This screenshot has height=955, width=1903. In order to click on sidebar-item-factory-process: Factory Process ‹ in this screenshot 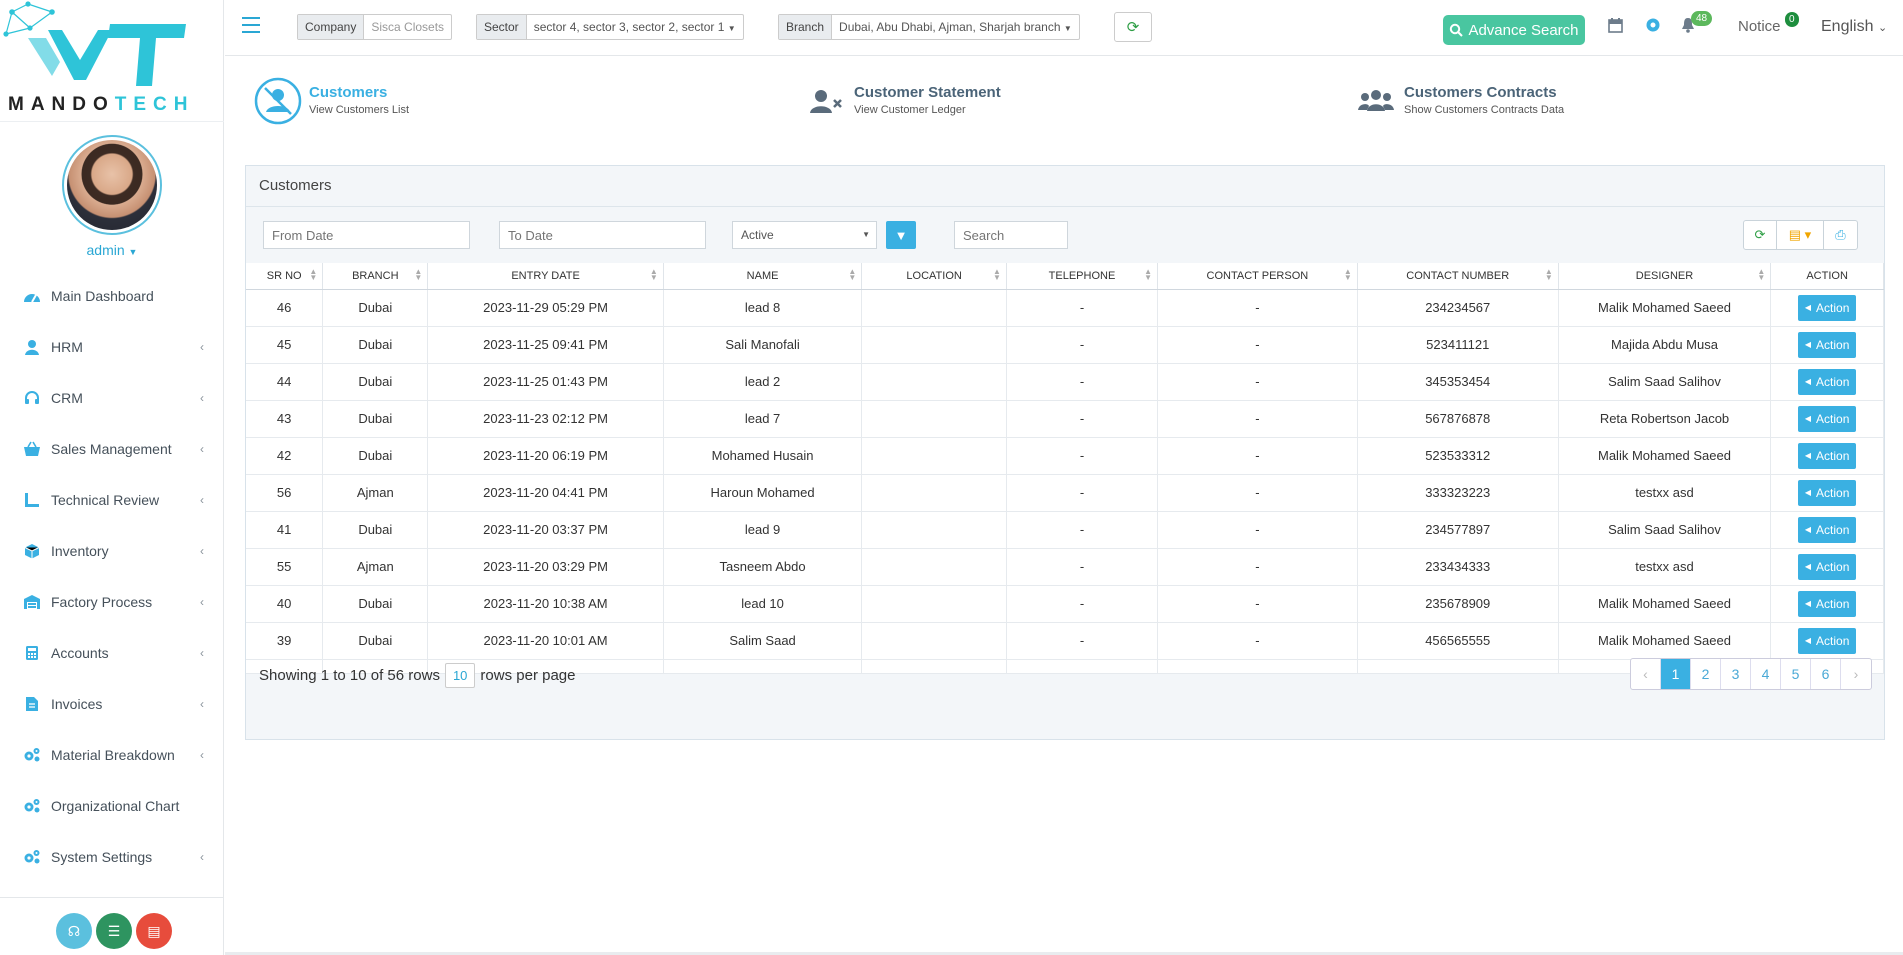, I will do `click(112, 601)`.